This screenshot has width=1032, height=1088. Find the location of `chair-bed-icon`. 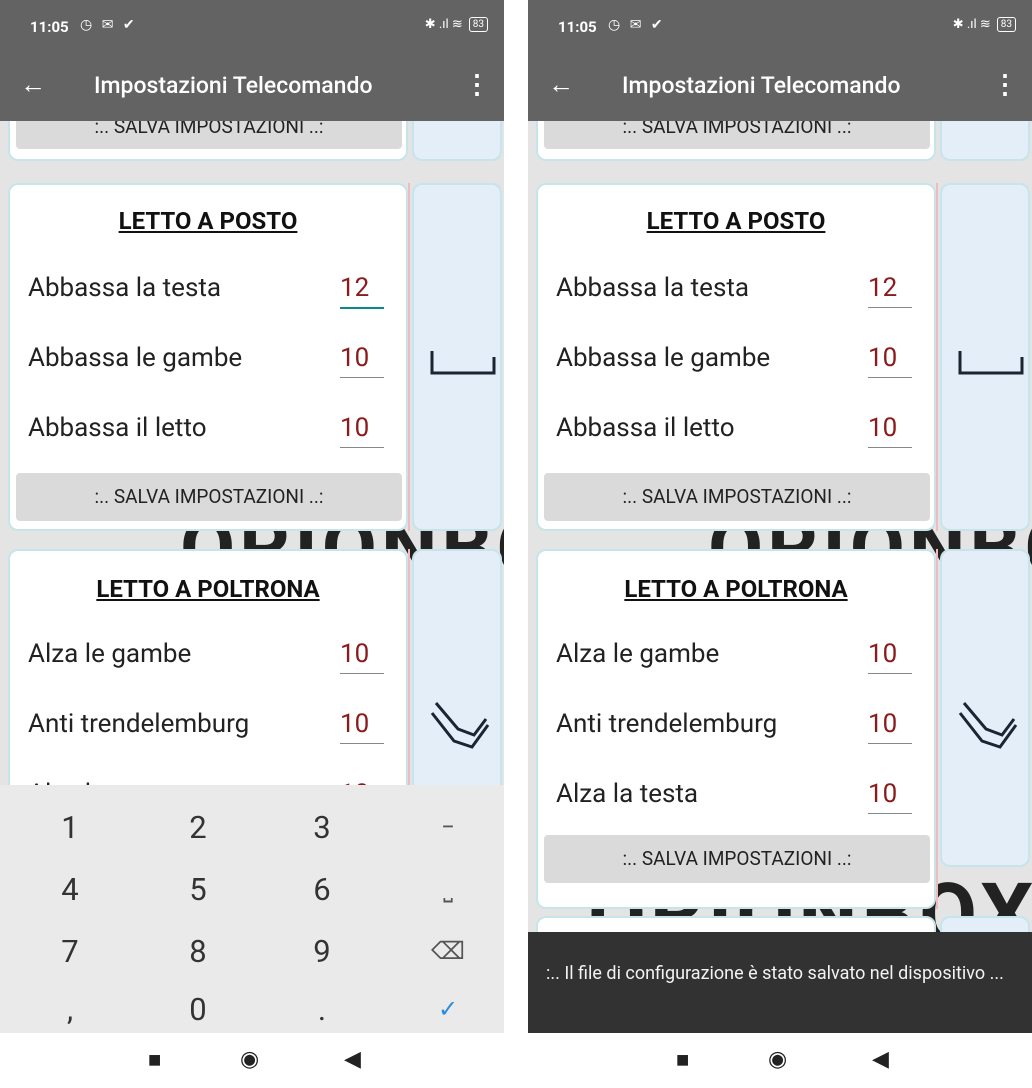

chair-bed-icon is located at coordinates (988, 725).